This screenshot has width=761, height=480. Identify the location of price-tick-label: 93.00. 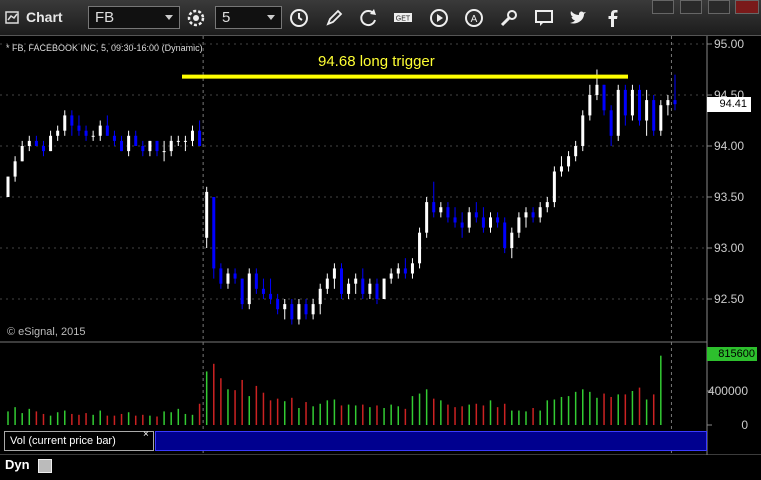
(729, 248).